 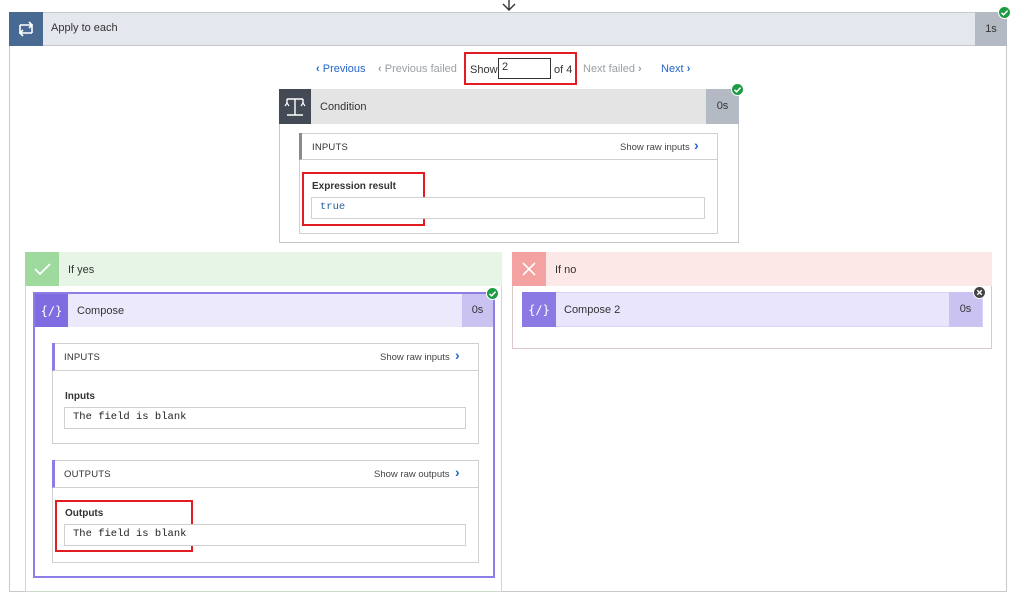 I want to click on condition-icon, so click(x=295, y=106).